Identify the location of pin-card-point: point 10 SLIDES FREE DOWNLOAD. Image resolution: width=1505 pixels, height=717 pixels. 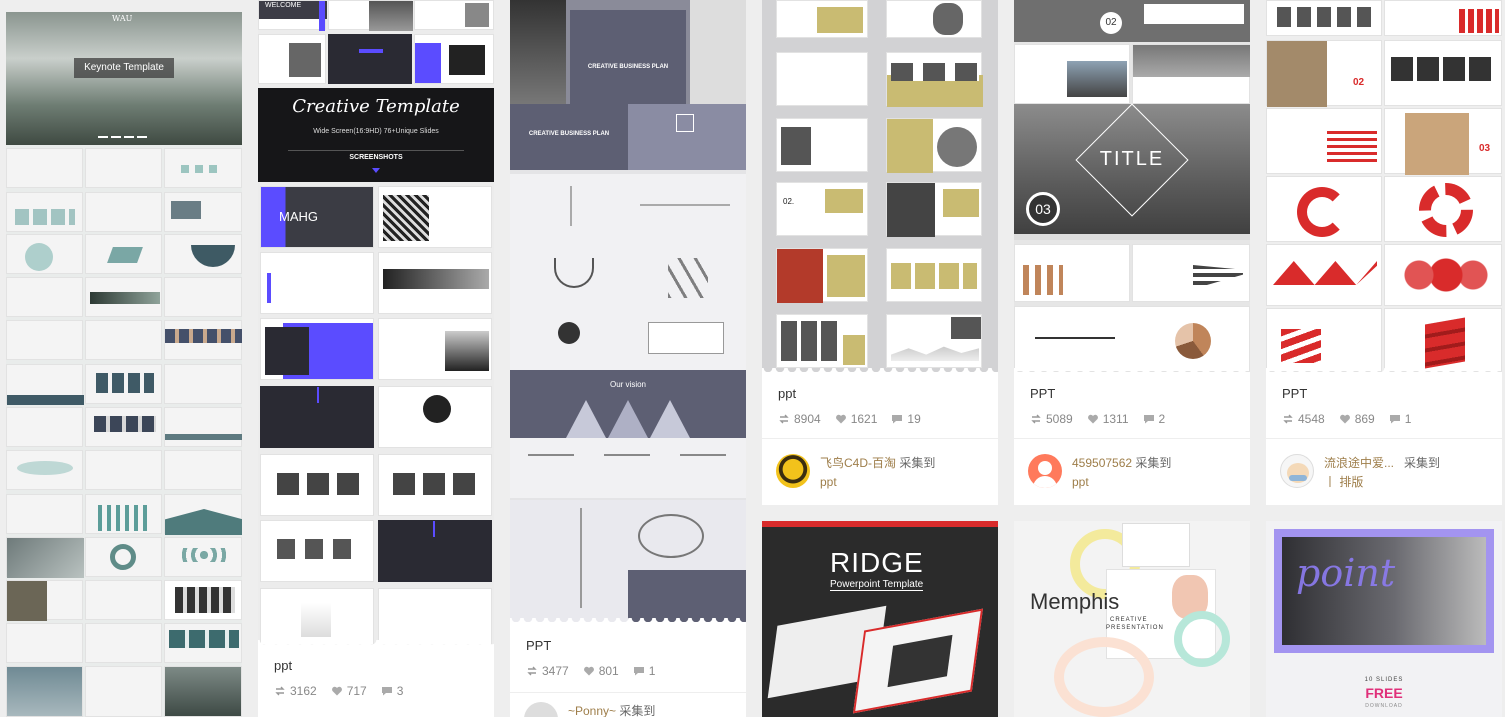
(1384, 619).